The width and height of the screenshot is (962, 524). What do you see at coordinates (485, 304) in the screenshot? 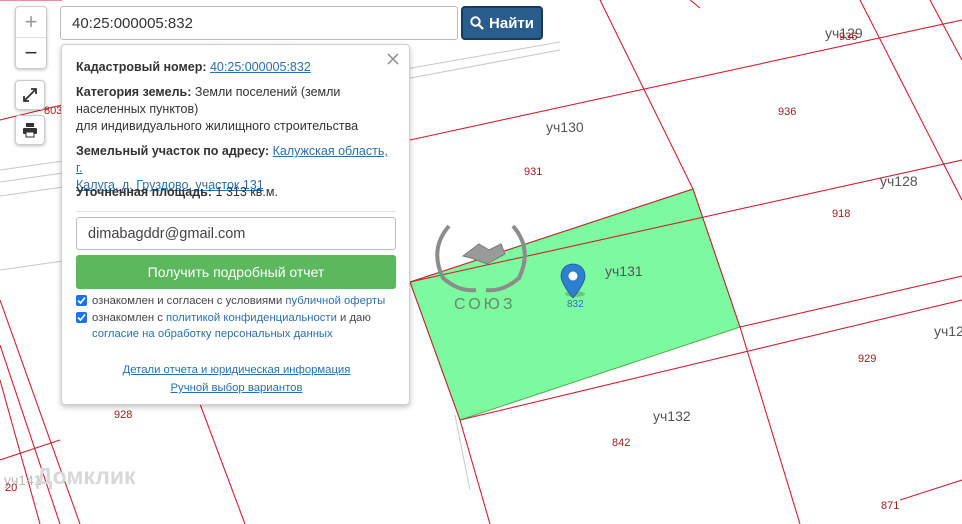
I see `soyuz-logo-text: СОЮЗ` at bounding box center [485, 304].